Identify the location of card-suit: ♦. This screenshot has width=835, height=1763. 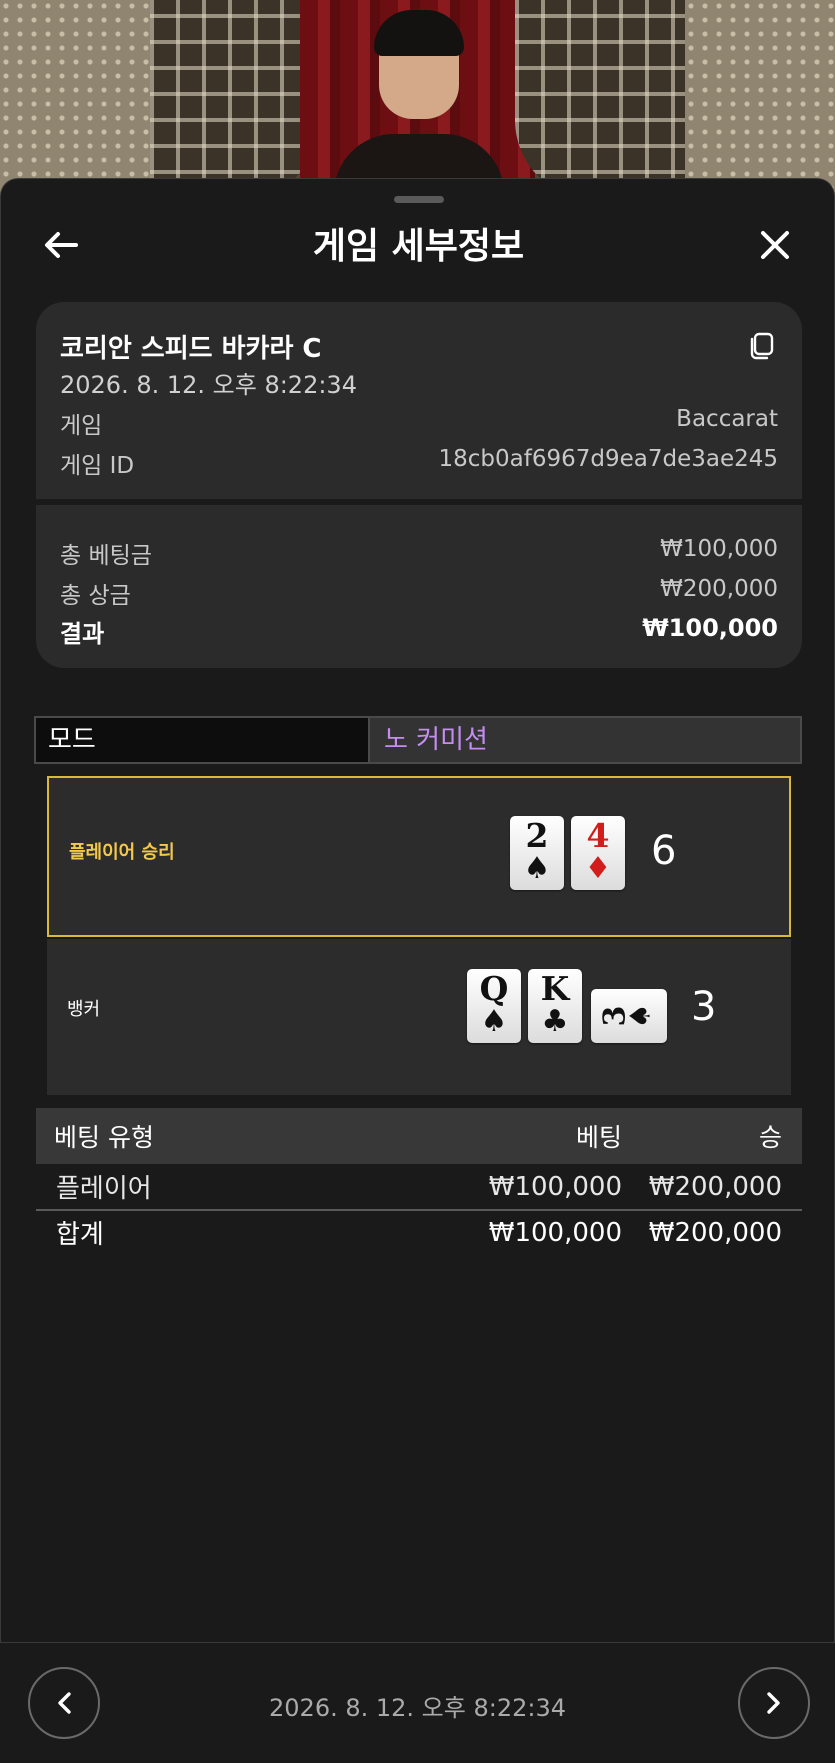
(598, 868).